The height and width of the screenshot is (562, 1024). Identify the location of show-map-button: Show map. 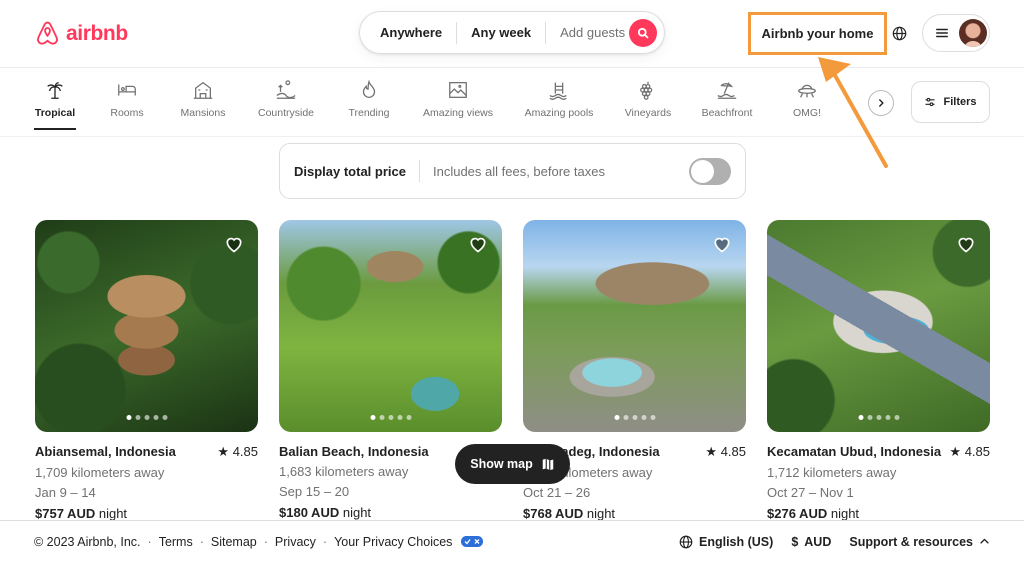
(512, 464).